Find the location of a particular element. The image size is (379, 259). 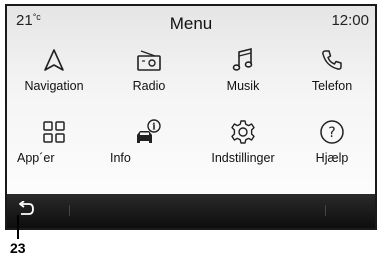

help-icon: ? is located at coordinates (332, 132).